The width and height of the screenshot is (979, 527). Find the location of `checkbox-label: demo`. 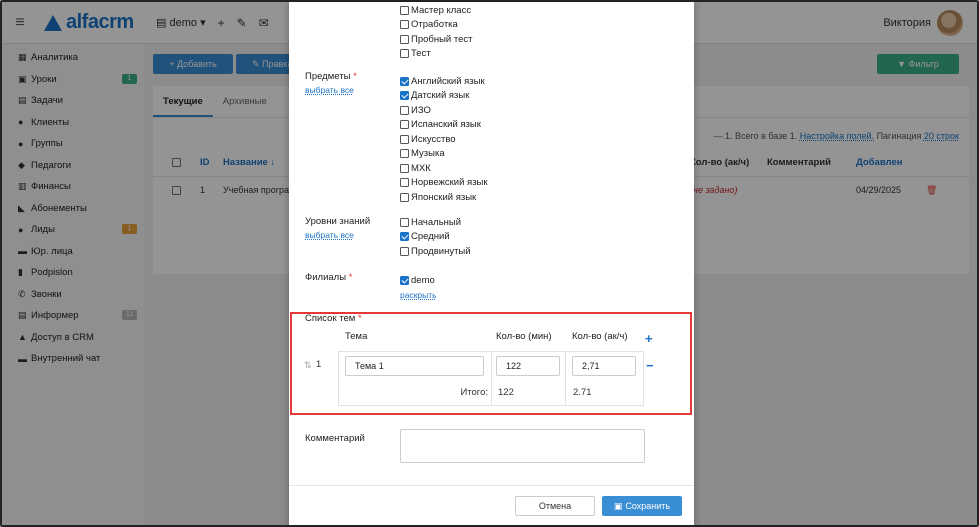

checkbox-label: demo is located at coordinates (423, 280).